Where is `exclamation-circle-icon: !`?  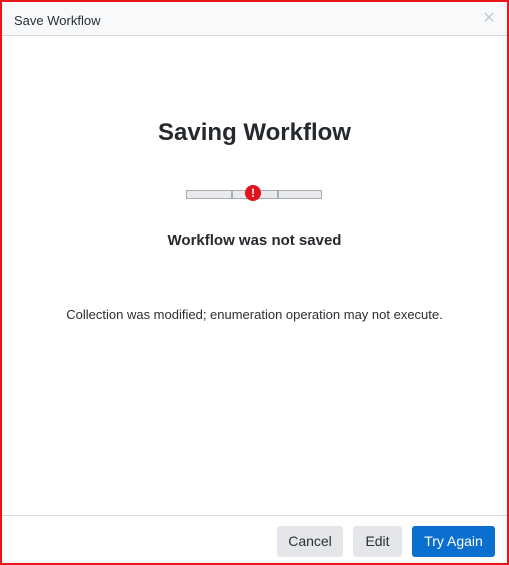
exclamation-circle-icon: ! is located at coordinates (253, 193).